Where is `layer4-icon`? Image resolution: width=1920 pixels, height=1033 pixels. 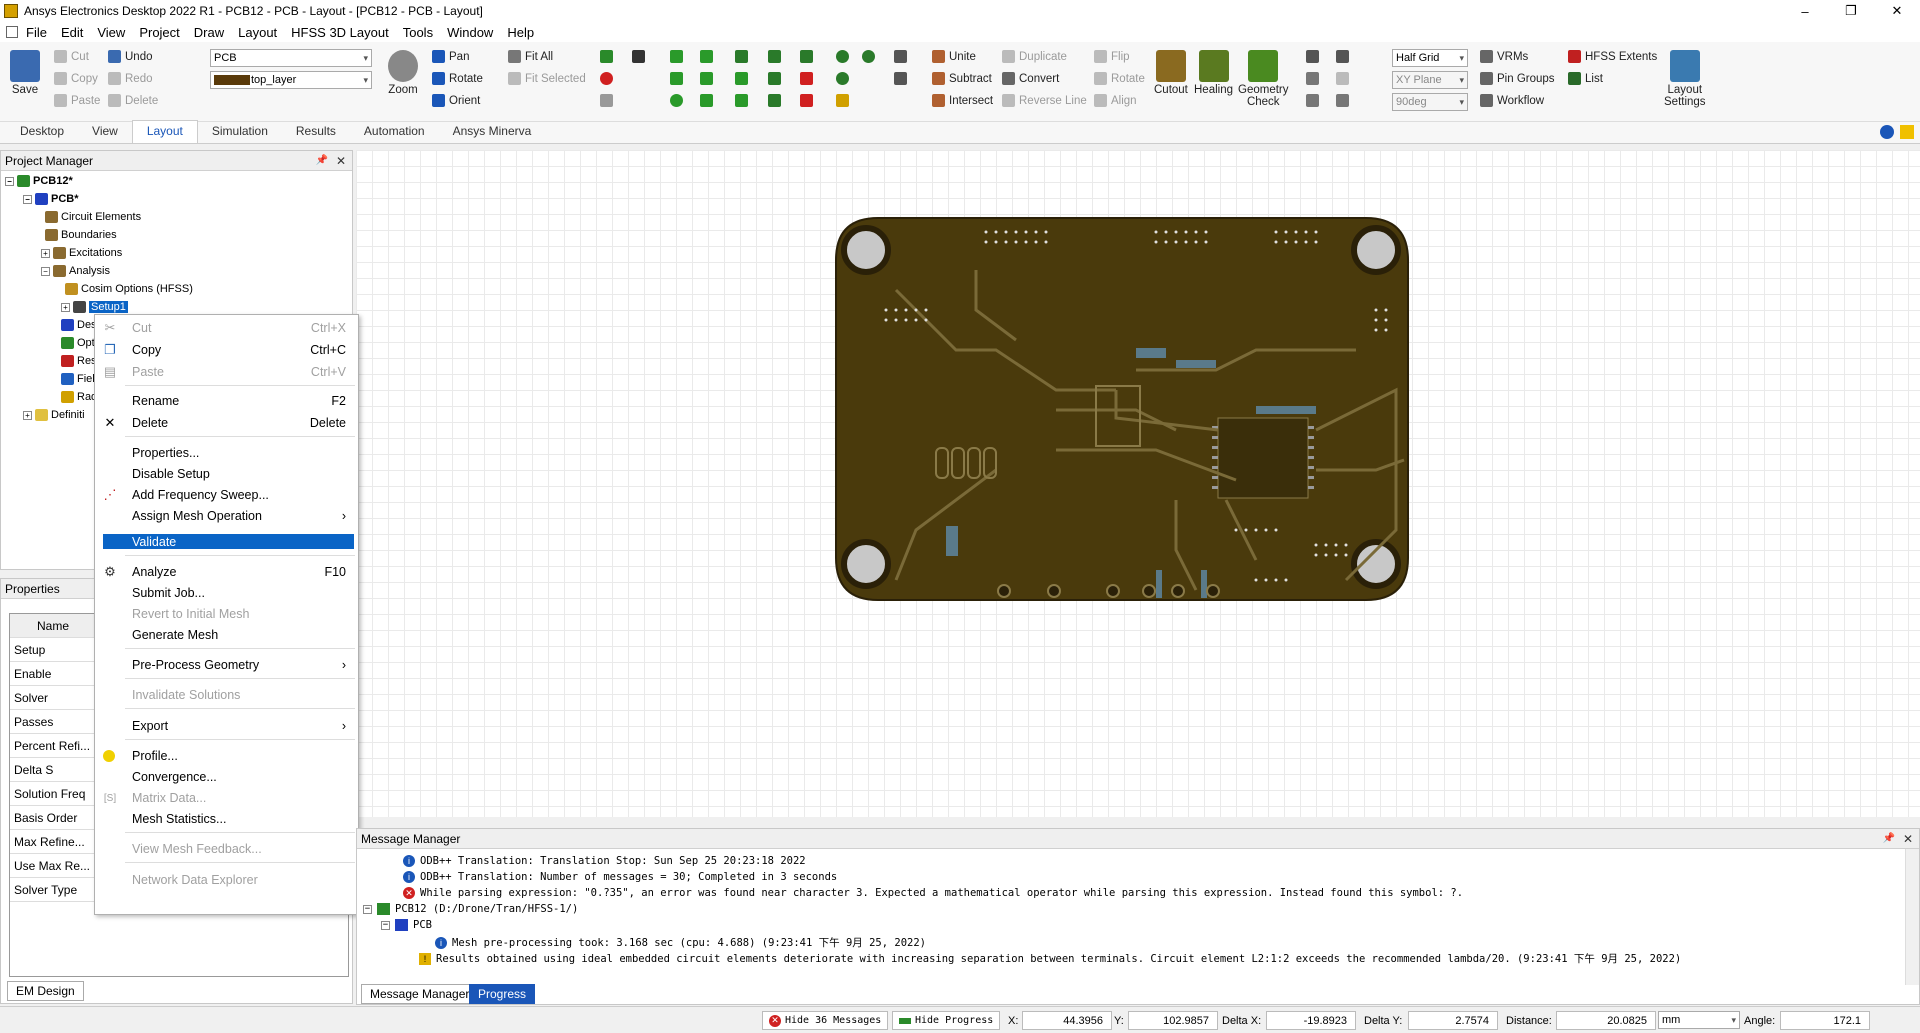 layer4-icon is located at coordinates (1342, 100).